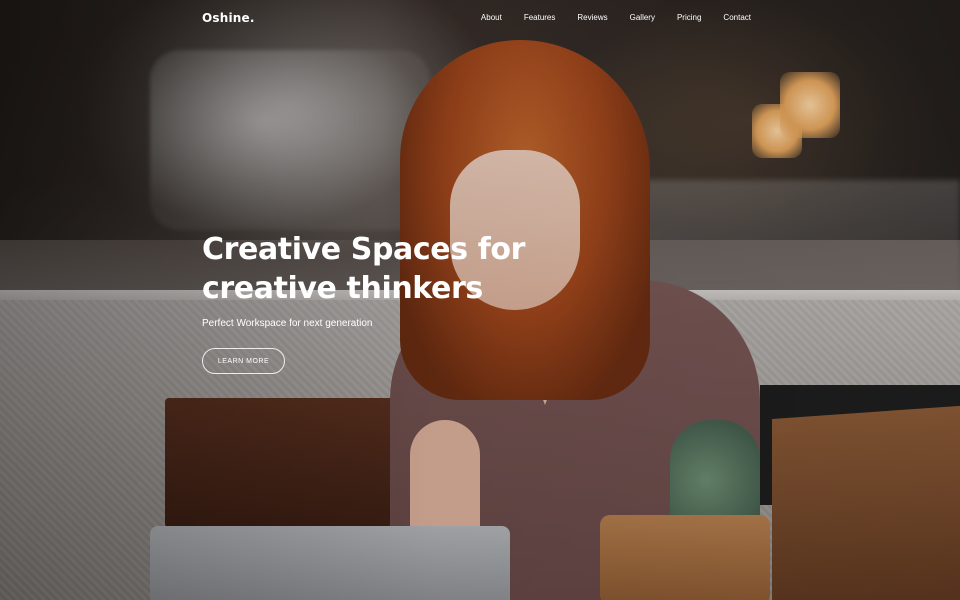 Image resolution: width=960 pixels, height=600 pixels. I want to click on nav-item-pricing: Pricing, so click(689, 17).